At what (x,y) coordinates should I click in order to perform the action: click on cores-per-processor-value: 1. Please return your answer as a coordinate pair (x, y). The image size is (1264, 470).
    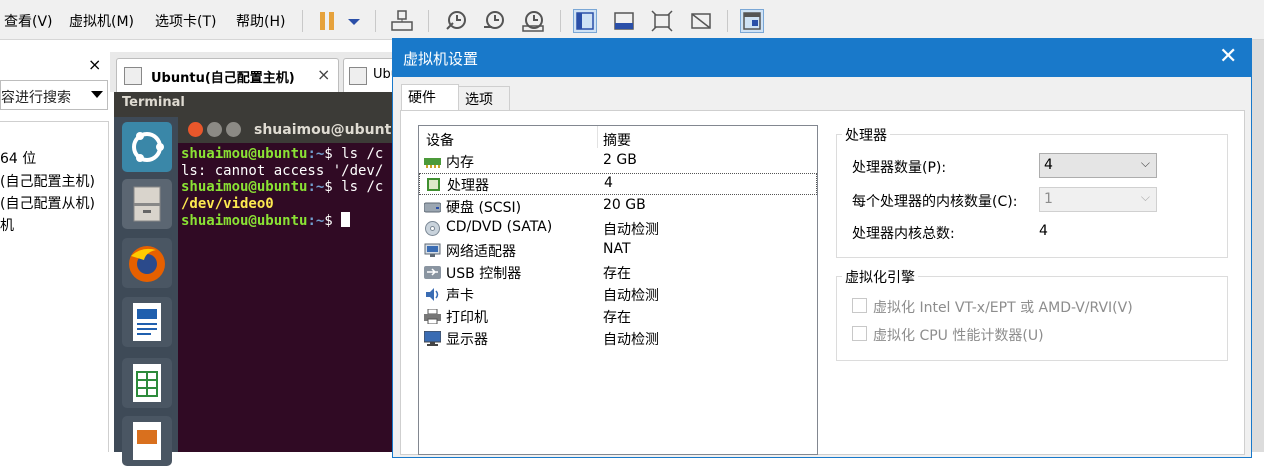
    Looking at the image, I should click on (1048, 199).